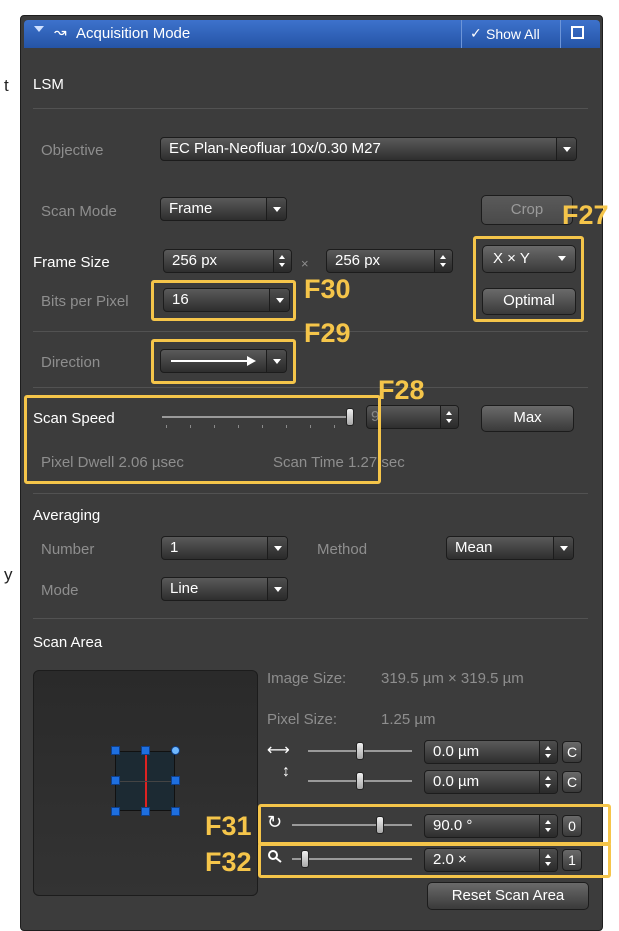 This screenshot has height=931, width=619. Describe the element at coordinates (6, 85) in the screenshot. I see `clipped-text: t` at that location.